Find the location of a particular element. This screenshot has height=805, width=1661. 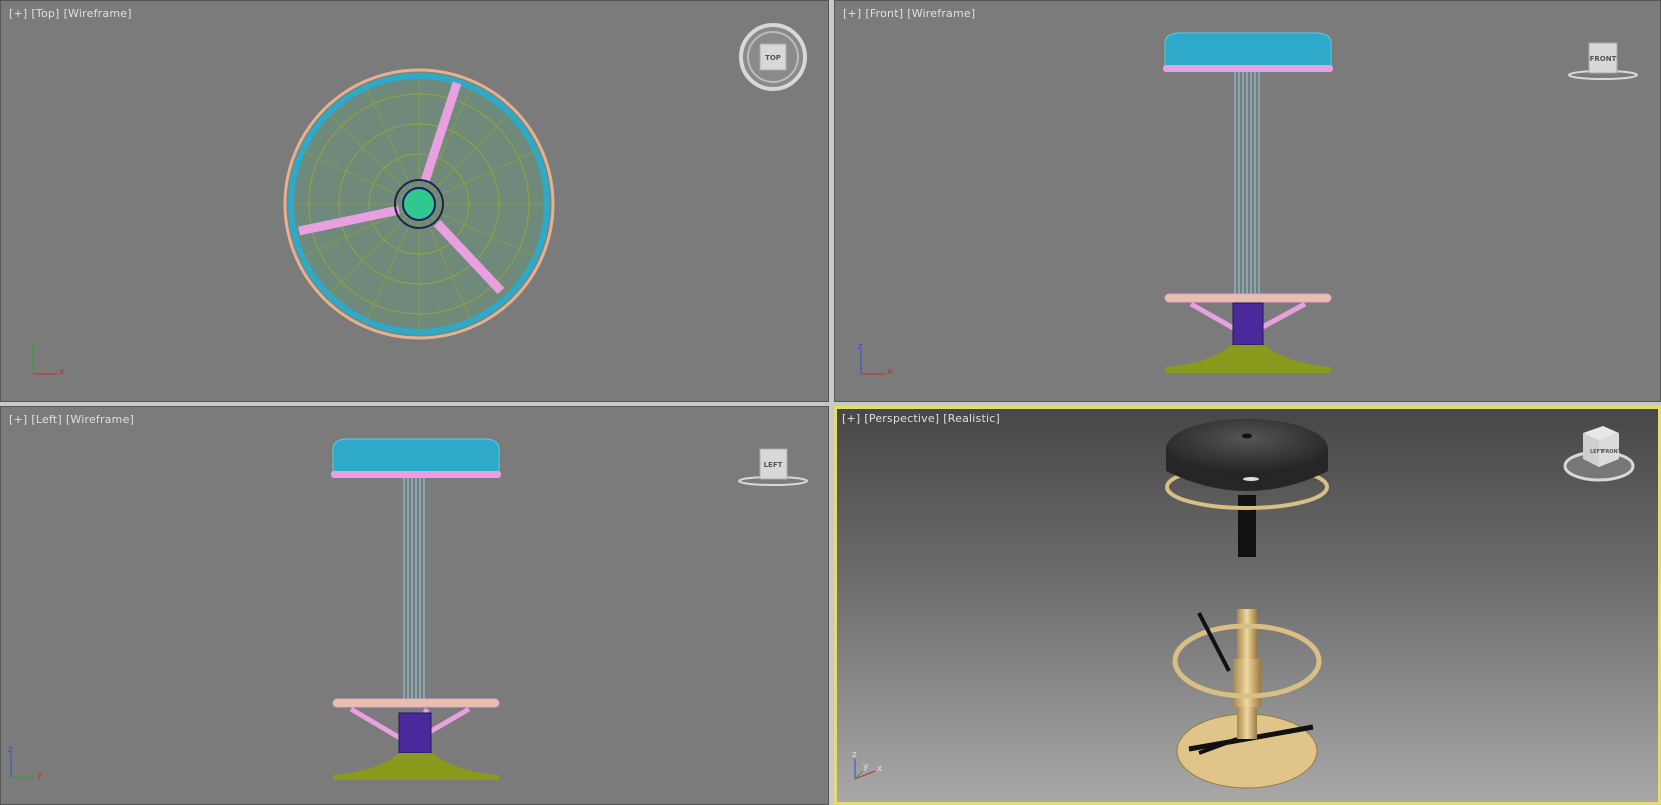

viewcube-front: FRONT is located at coordinates (1603, 61).